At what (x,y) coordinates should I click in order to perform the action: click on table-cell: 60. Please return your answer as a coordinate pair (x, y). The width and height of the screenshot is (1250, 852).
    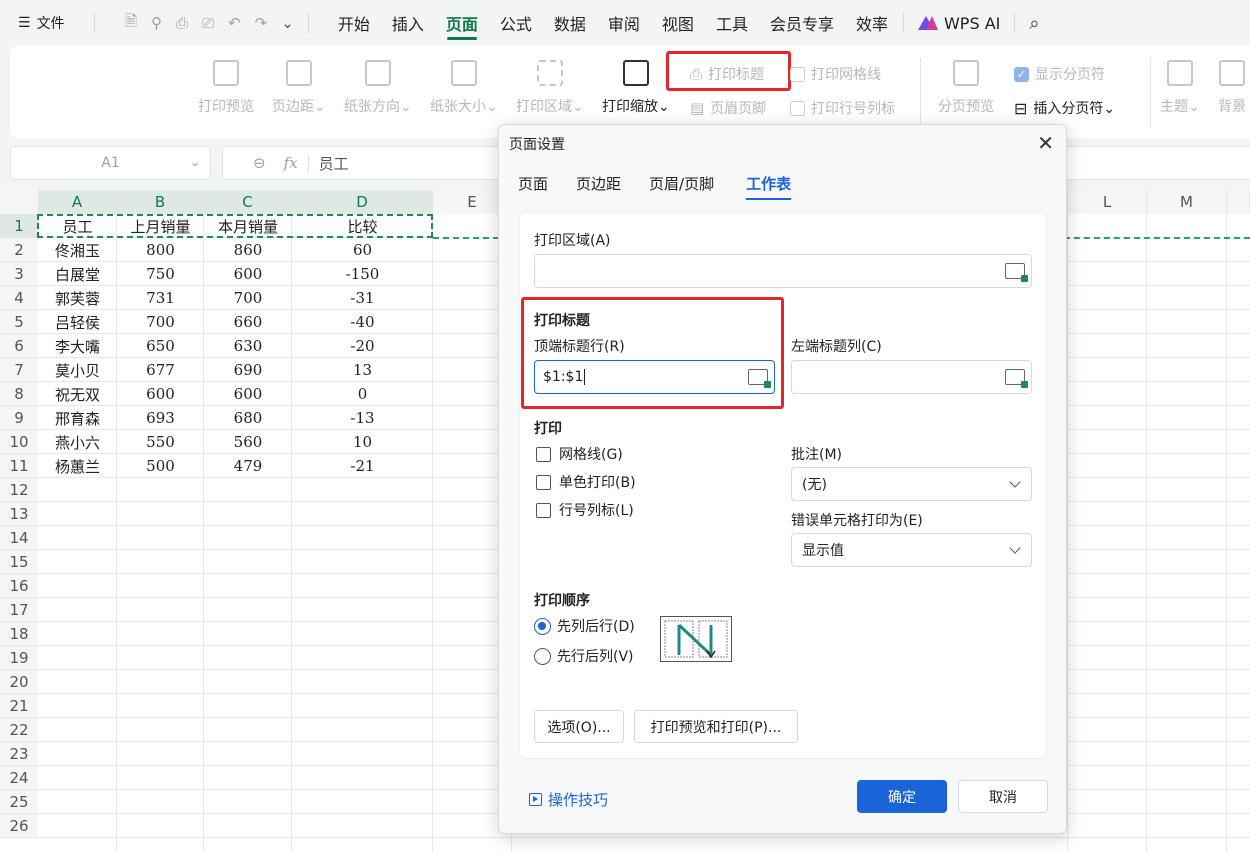
    Looking at the image, I should click on (362, 250).